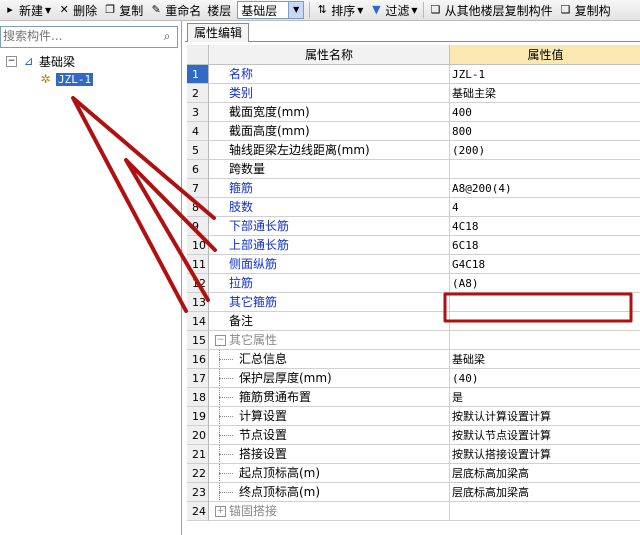 The height and width of the screenshot is (535, 640). I want to click on copy-to-label: 复制构, so click(592, 10).